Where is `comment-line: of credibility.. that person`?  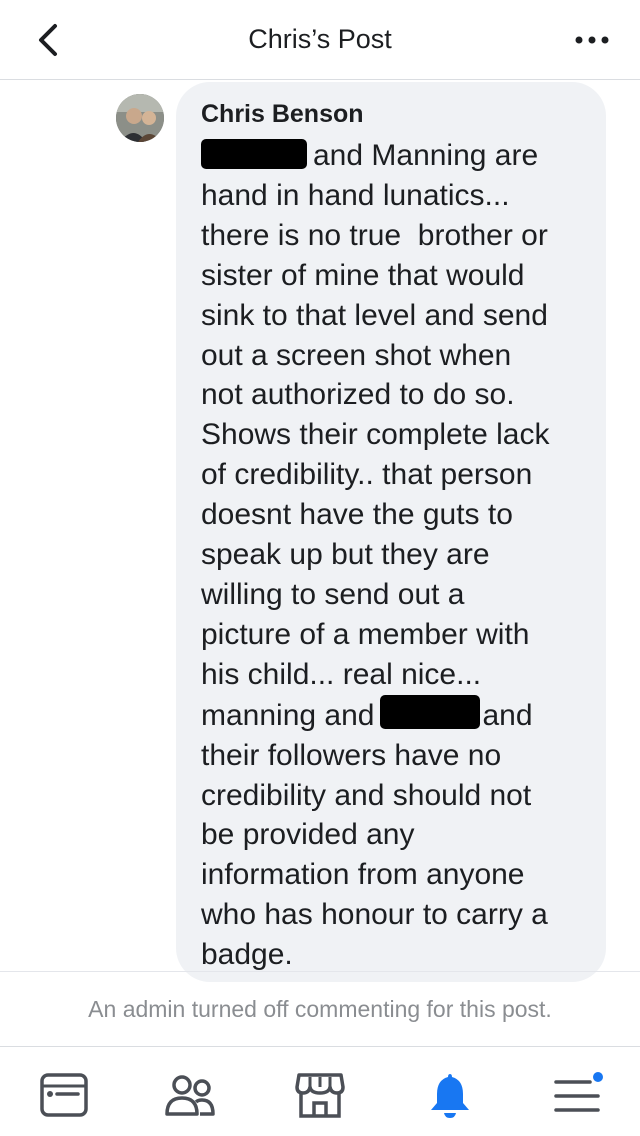 comment-line: of credibility.. that person is located at coordinates (367, 475).